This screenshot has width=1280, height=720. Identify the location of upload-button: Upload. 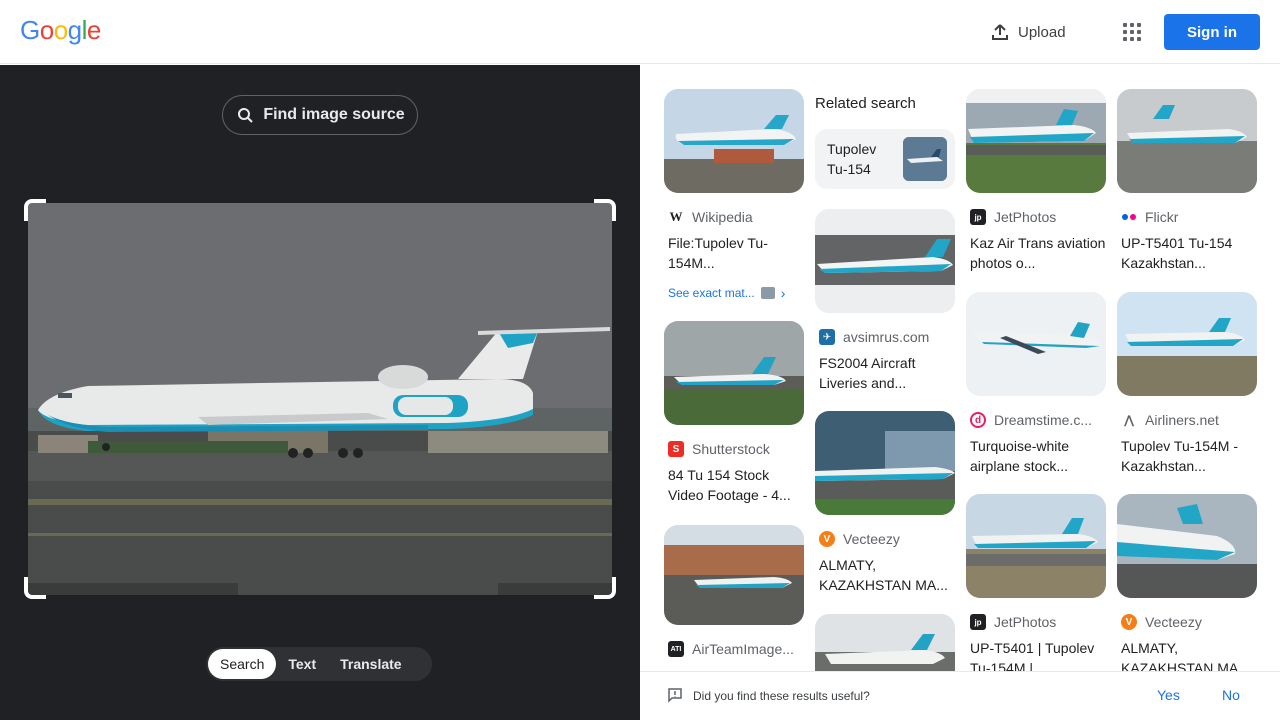
(1028, 32).